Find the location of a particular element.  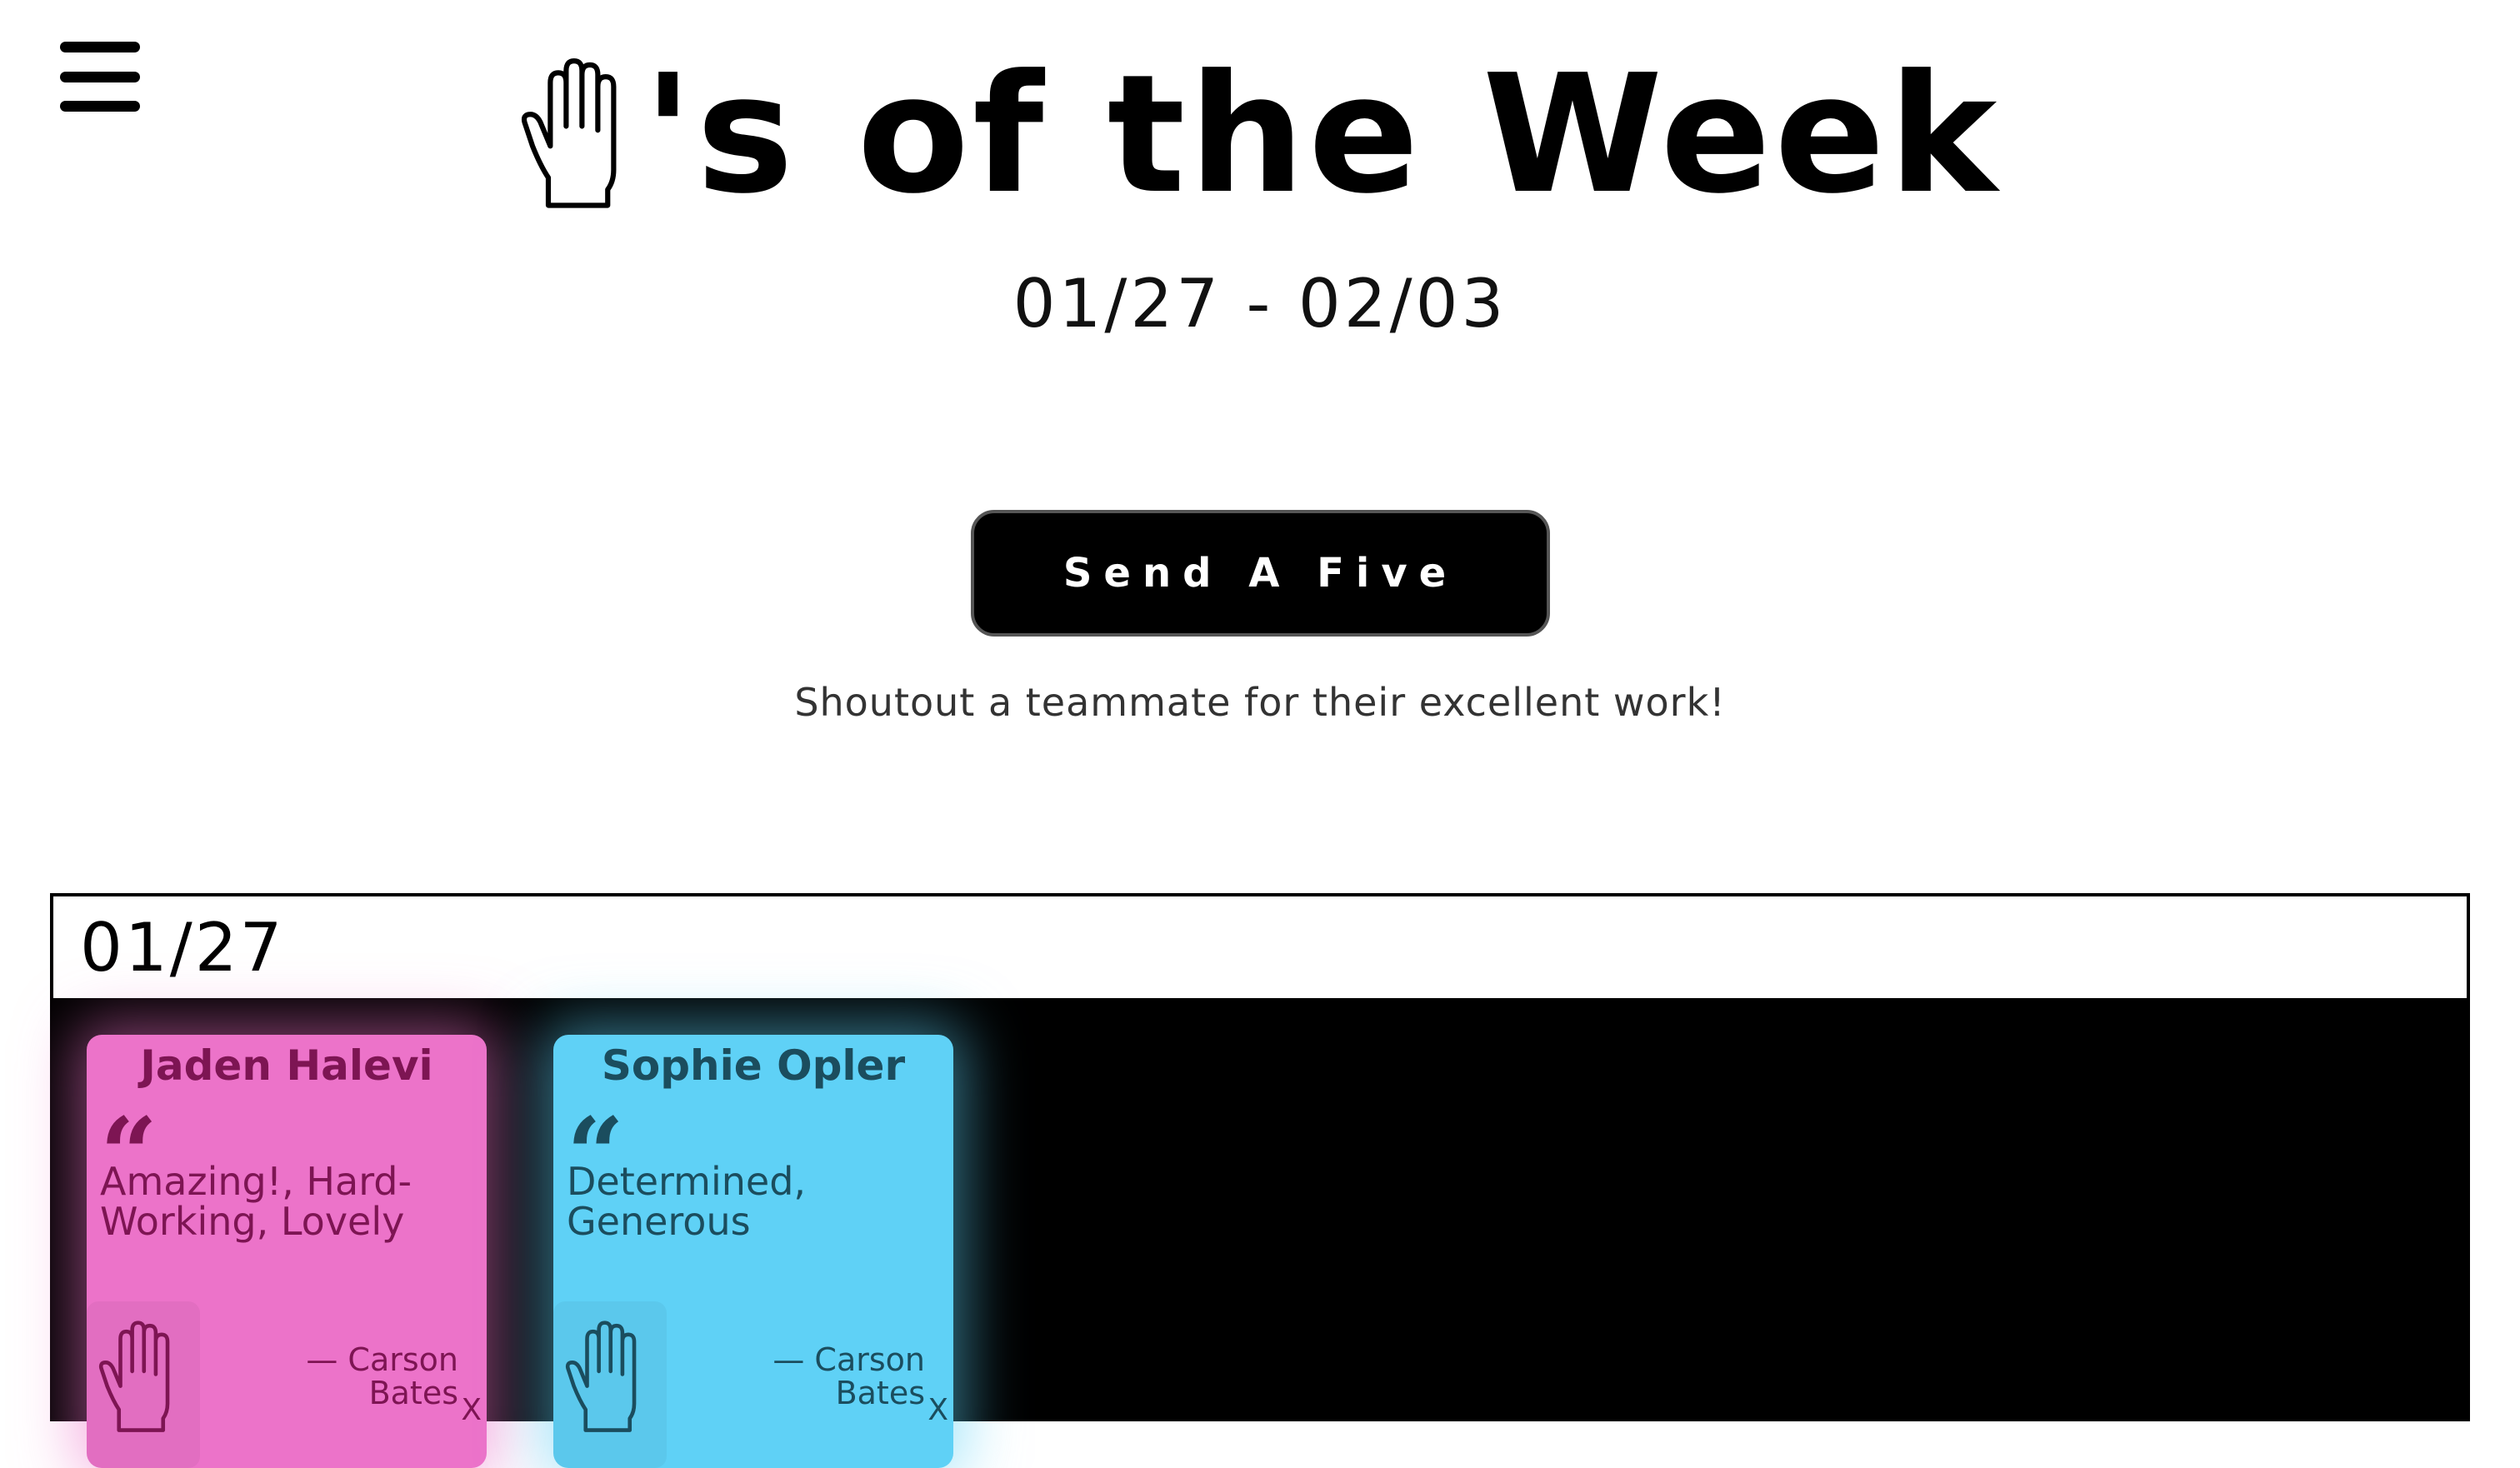

shoutout-words: Amazing!, Hard-Working, Lovely is located at coordinates (256, 1202).